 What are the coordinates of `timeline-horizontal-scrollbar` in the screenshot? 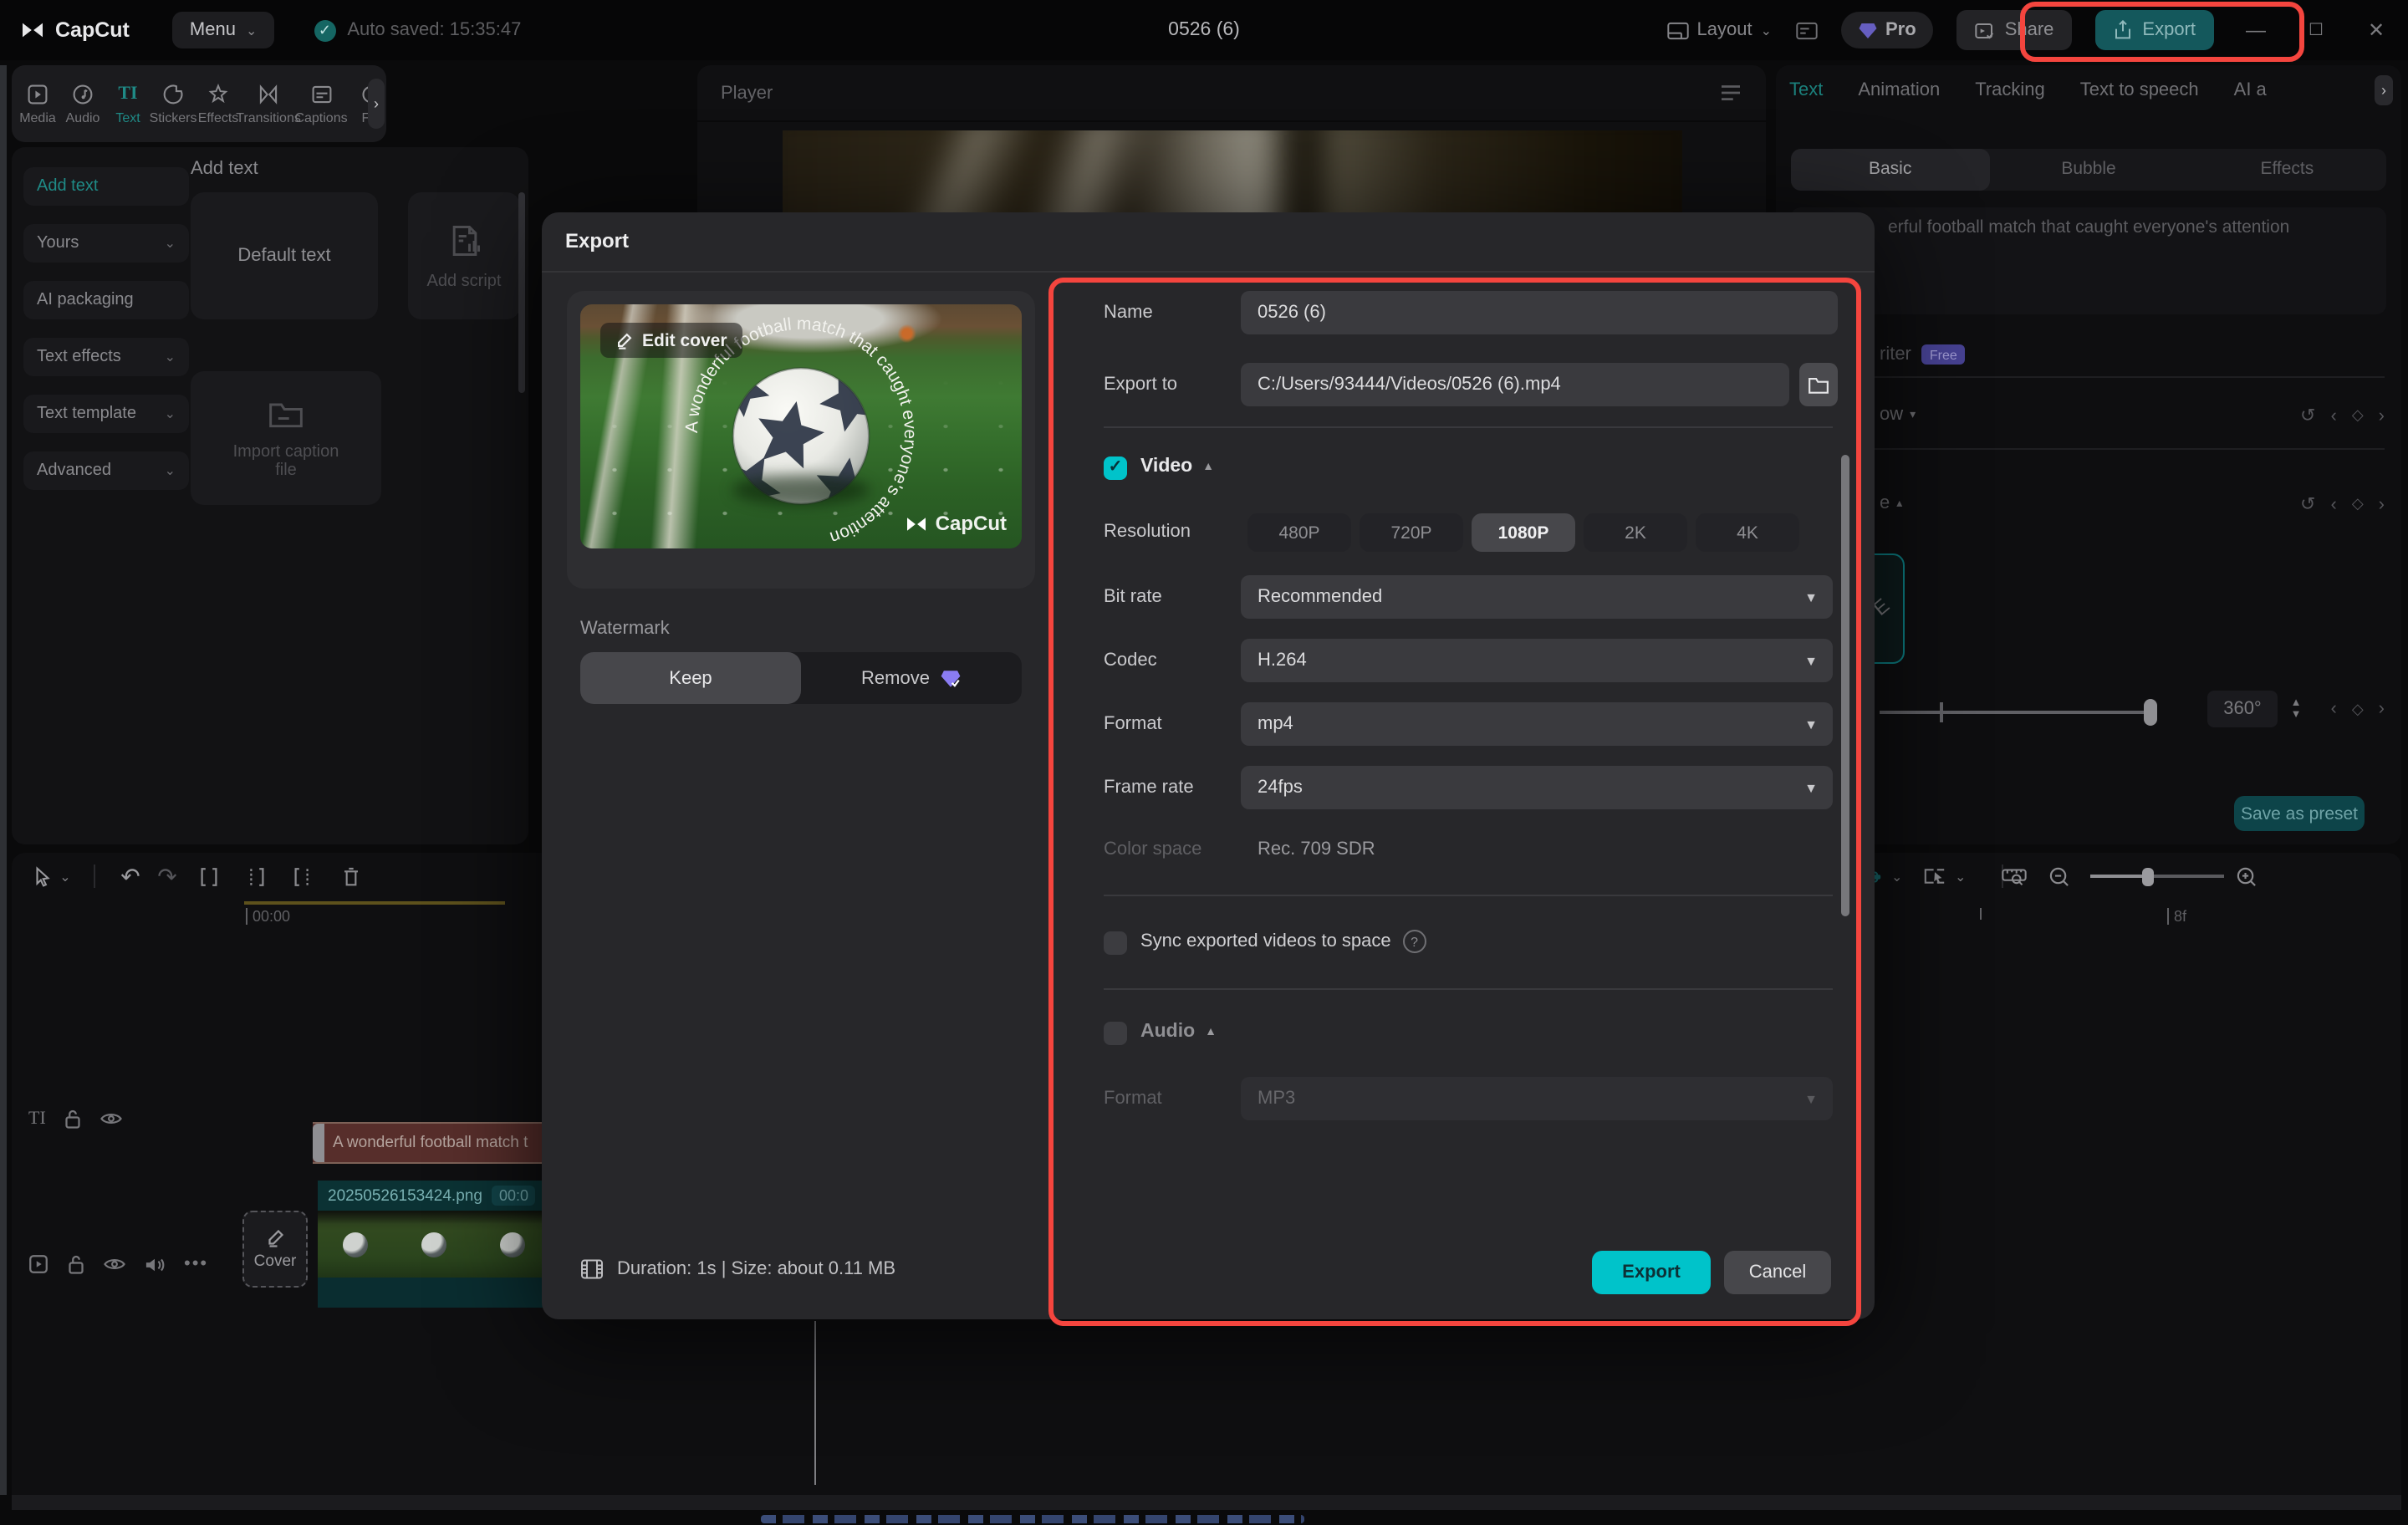 It's located at (1206, 1502).